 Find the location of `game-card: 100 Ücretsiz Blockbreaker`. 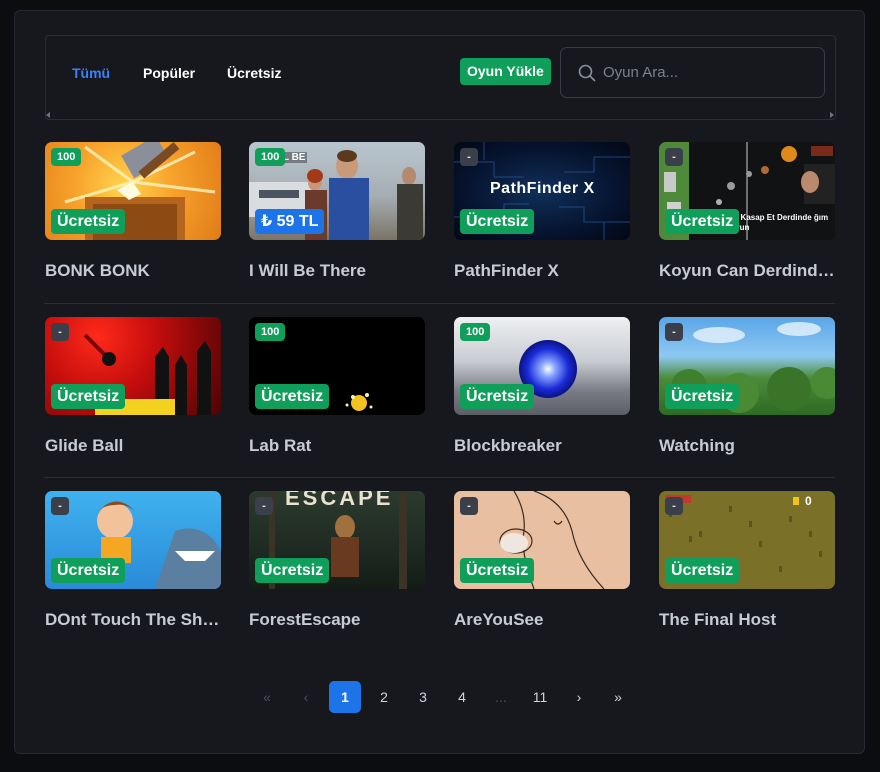

game-card: 100 Ücretsiz Blockbreaker is located at coordinates (542, 386).